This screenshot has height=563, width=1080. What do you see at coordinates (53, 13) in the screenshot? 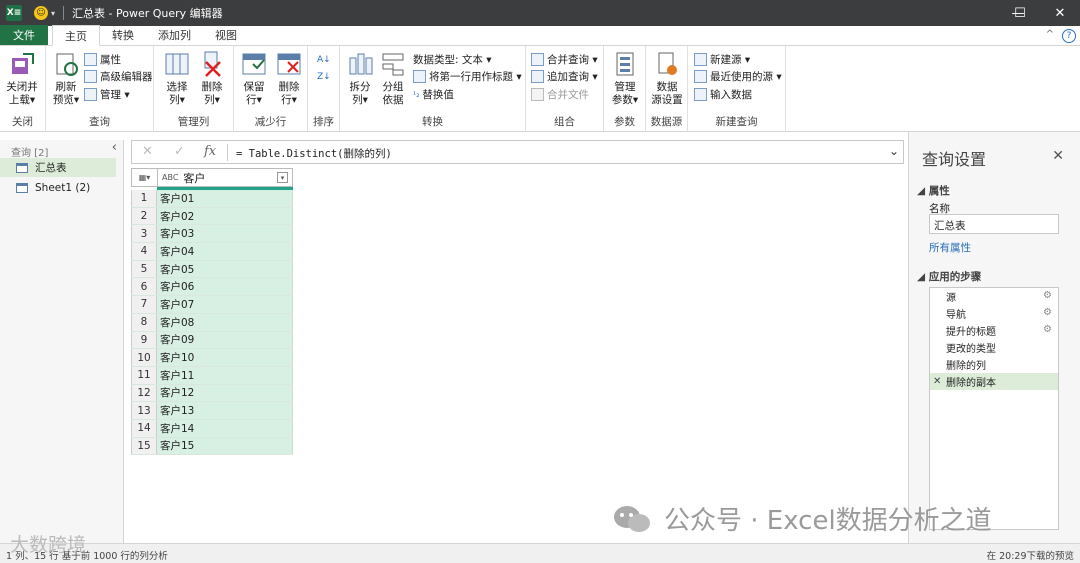
I see `quick-access-dropdown-icon: ▾` at bounding box center [53, 13].